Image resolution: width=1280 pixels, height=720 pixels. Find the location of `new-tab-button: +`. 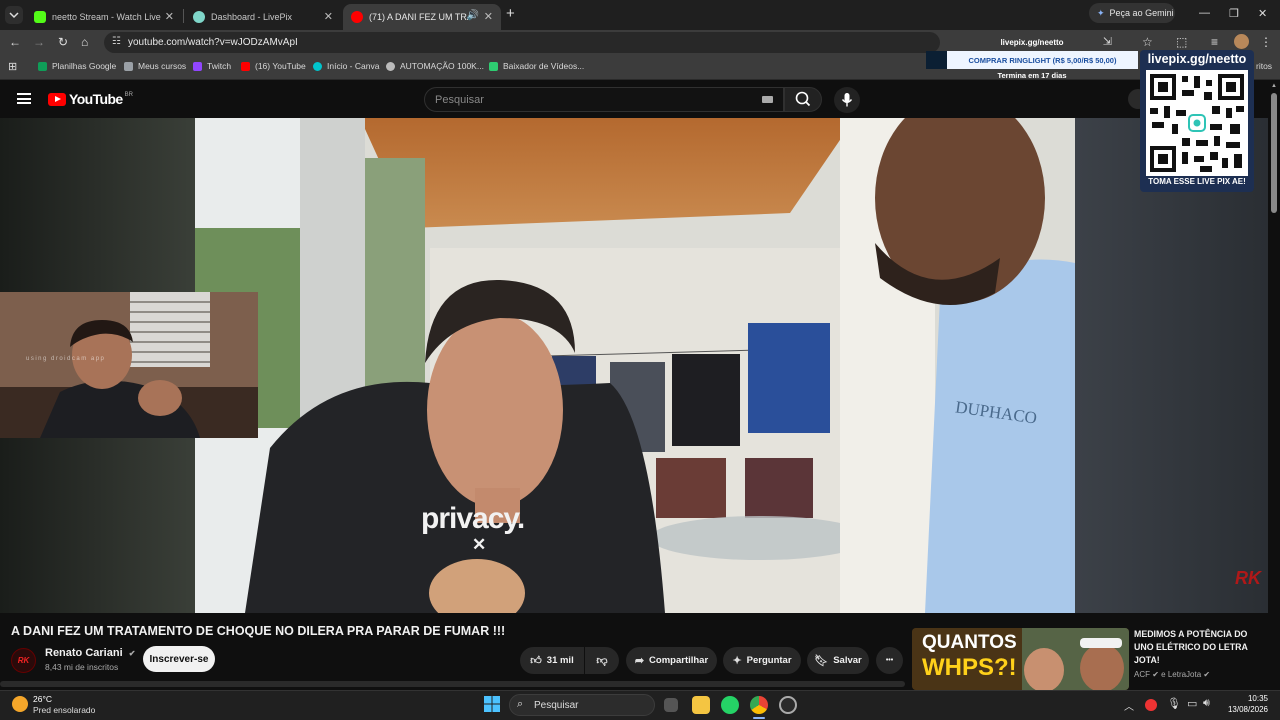

new-tab-button: + is located at coordinates (510, 13).